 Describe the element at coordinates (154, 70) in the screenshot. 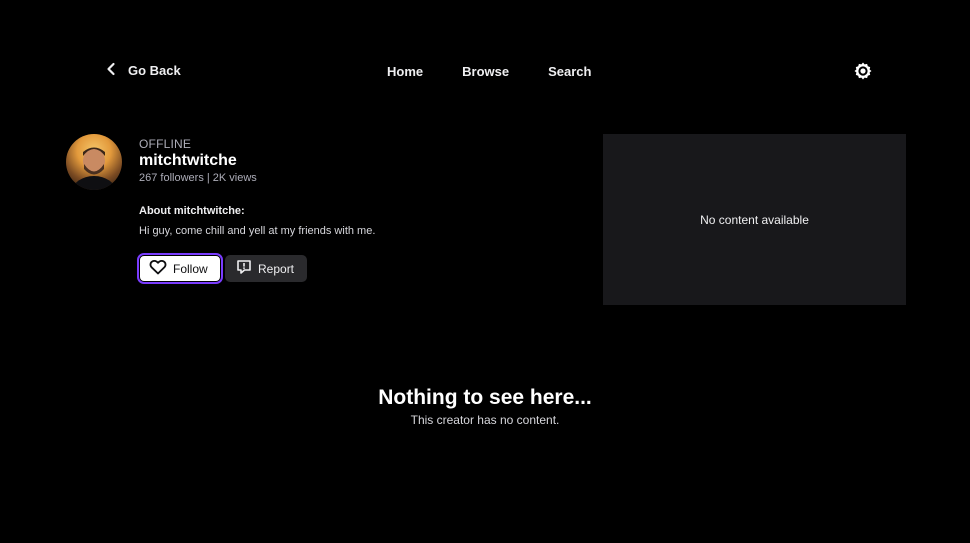

I see `go-back-label: Go Back` at that location.